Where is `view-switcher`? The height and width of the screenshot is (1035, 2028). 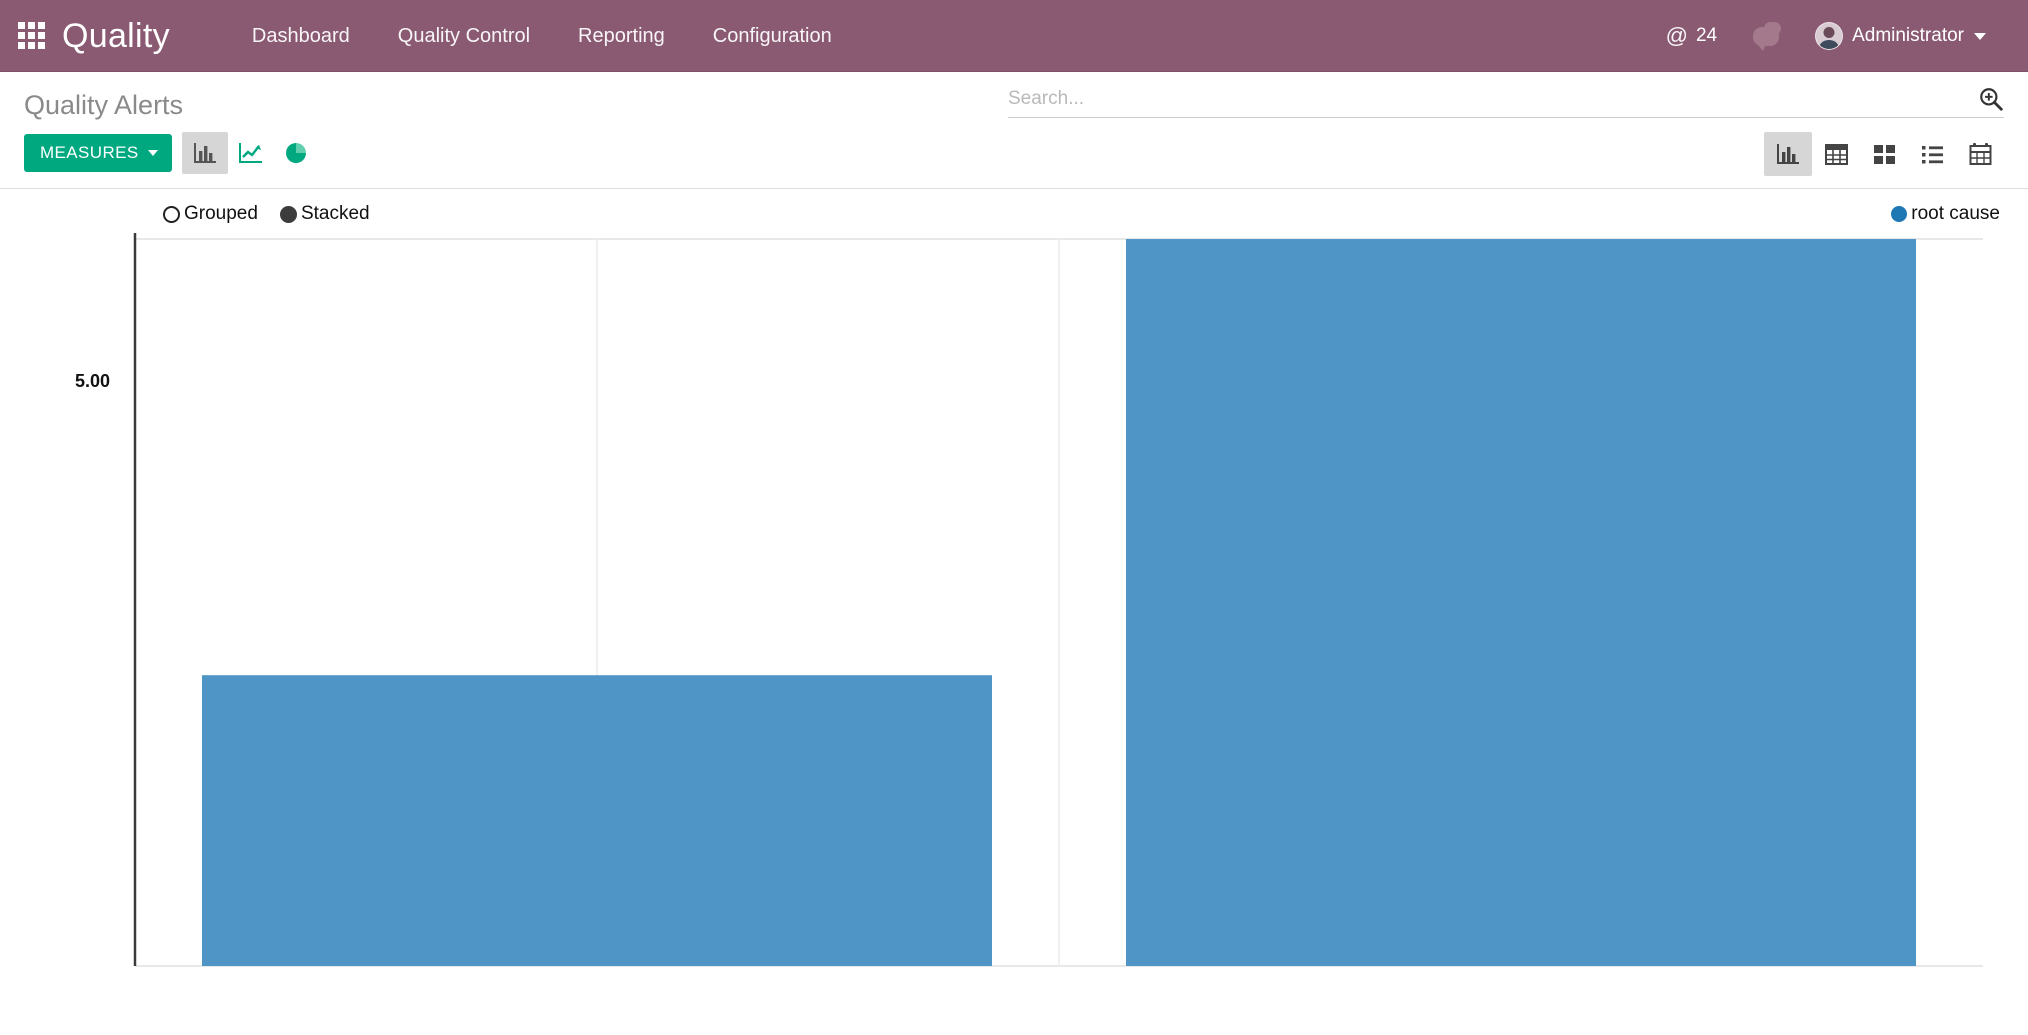
view-switcher is located at coordinates (1884, 154).